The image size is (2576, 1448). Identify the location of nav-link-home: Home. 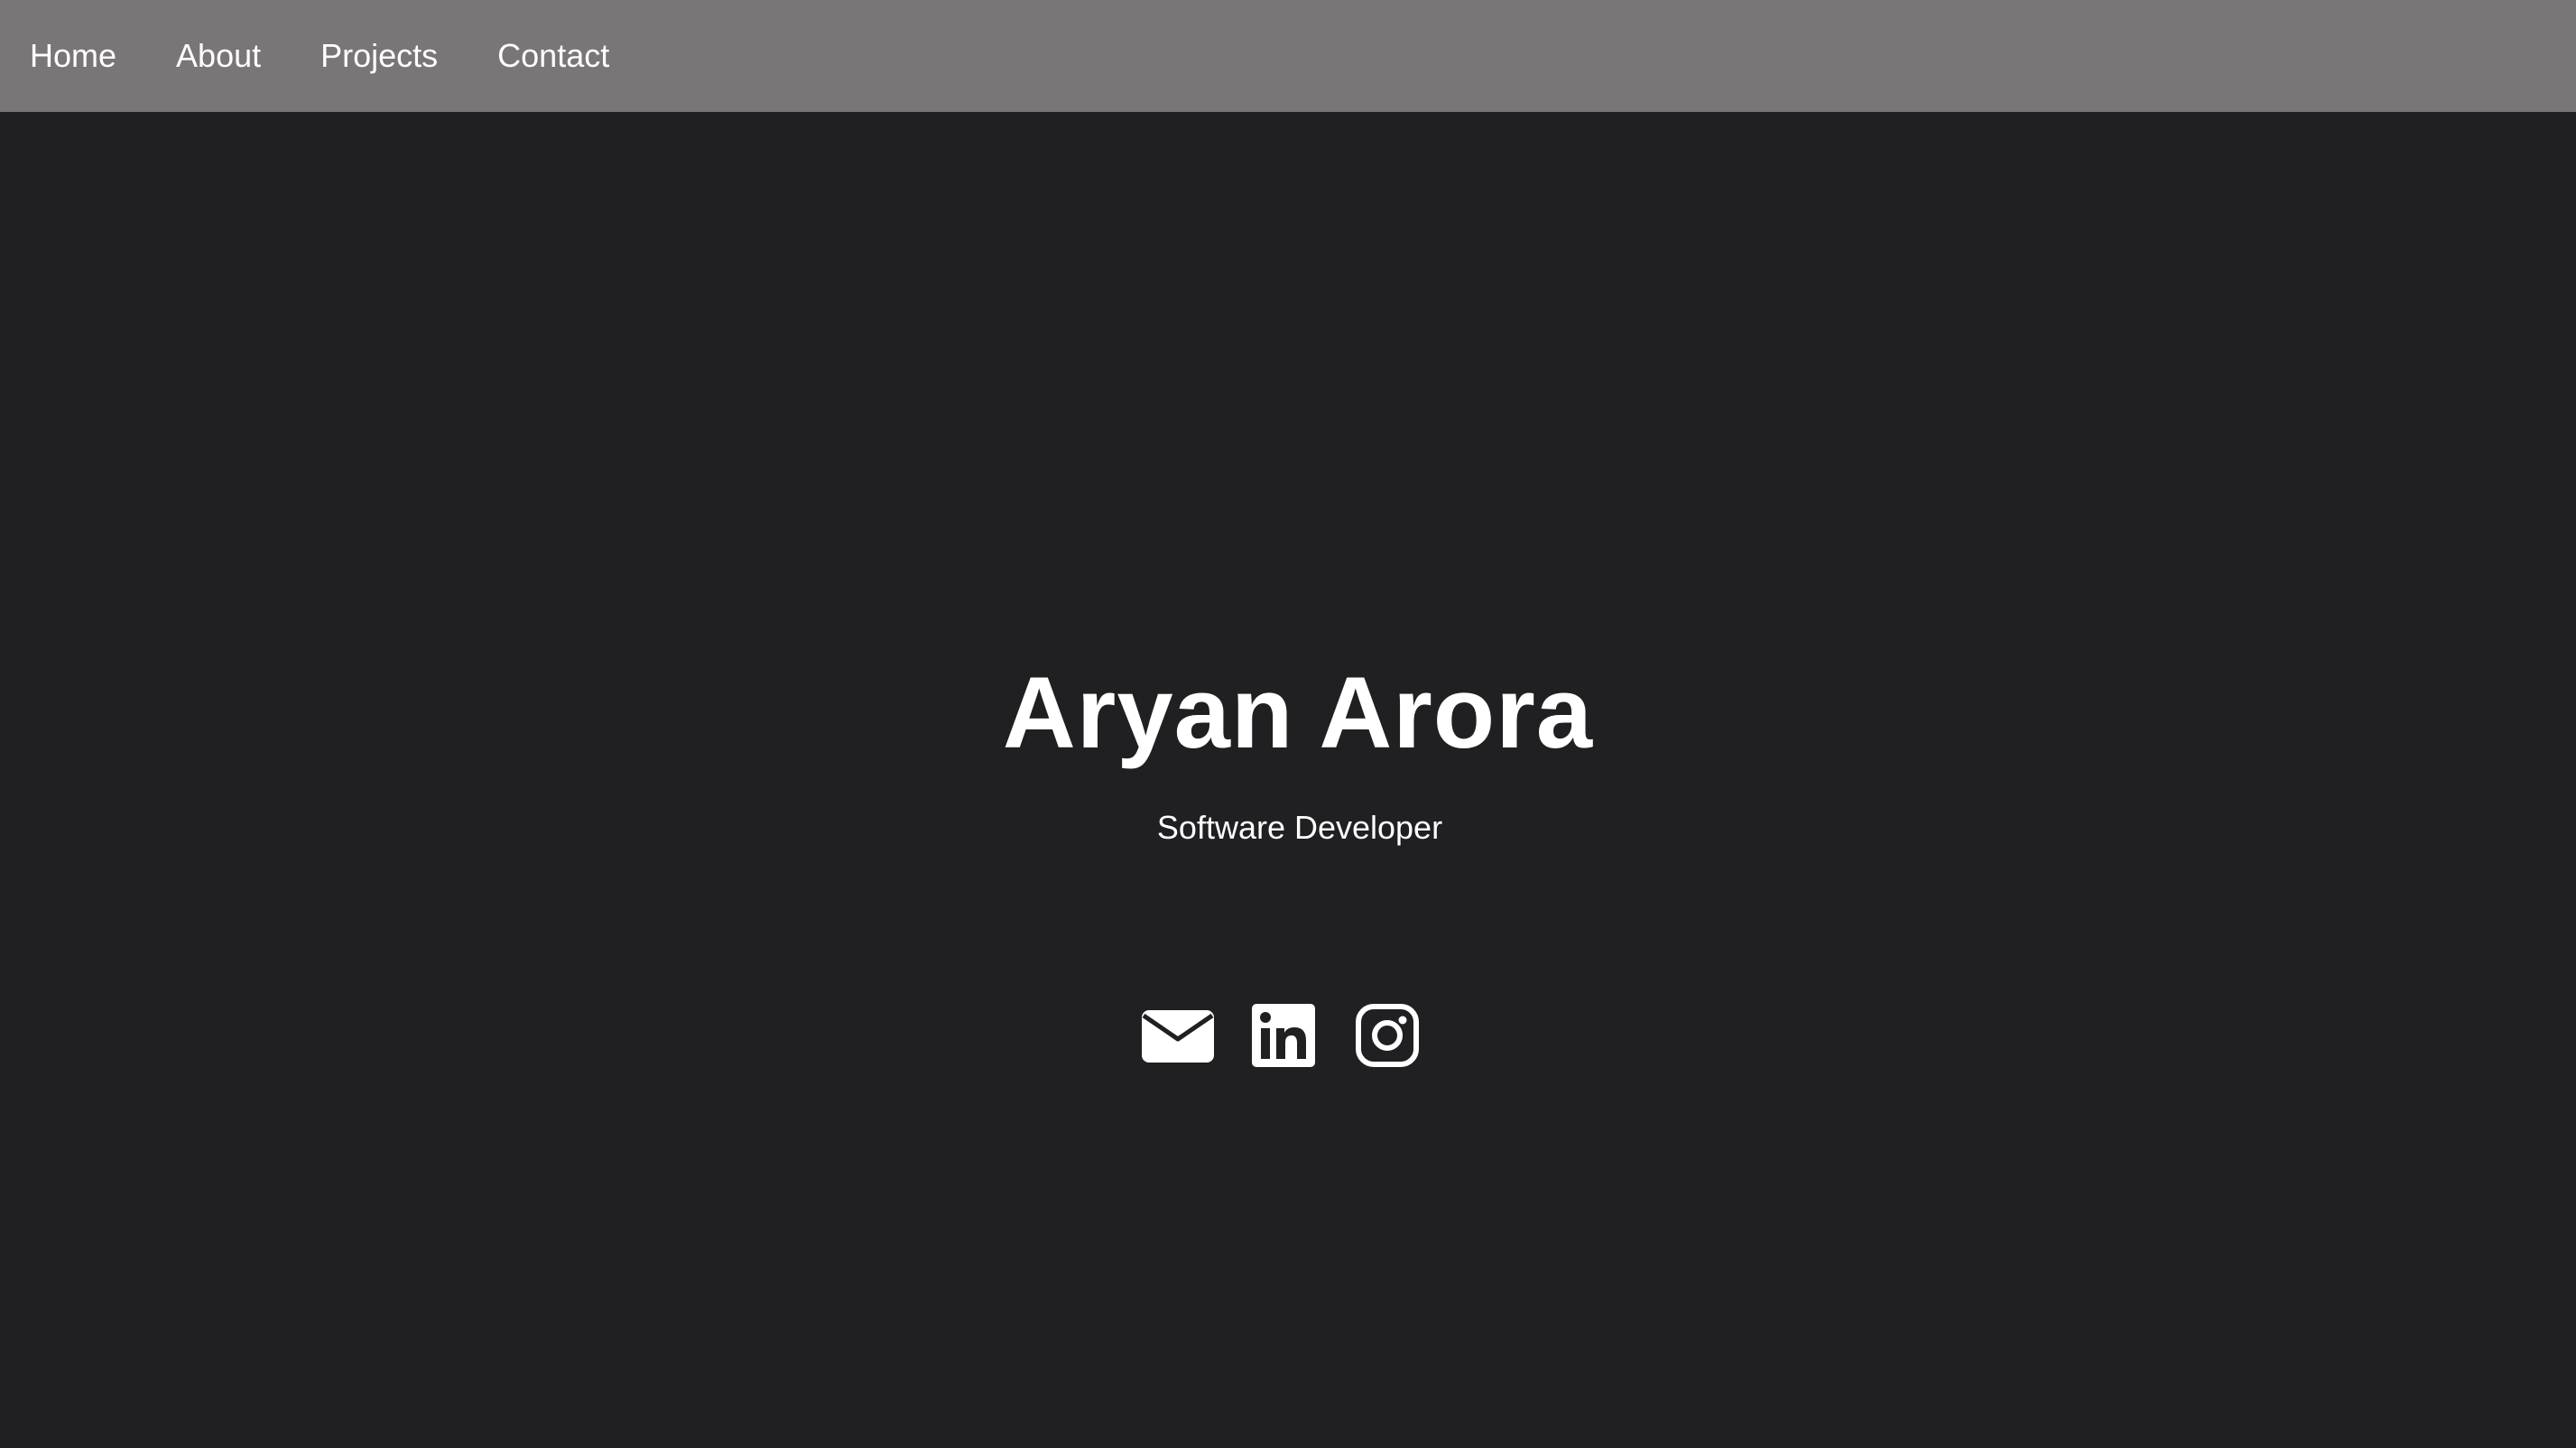
(73, 56).